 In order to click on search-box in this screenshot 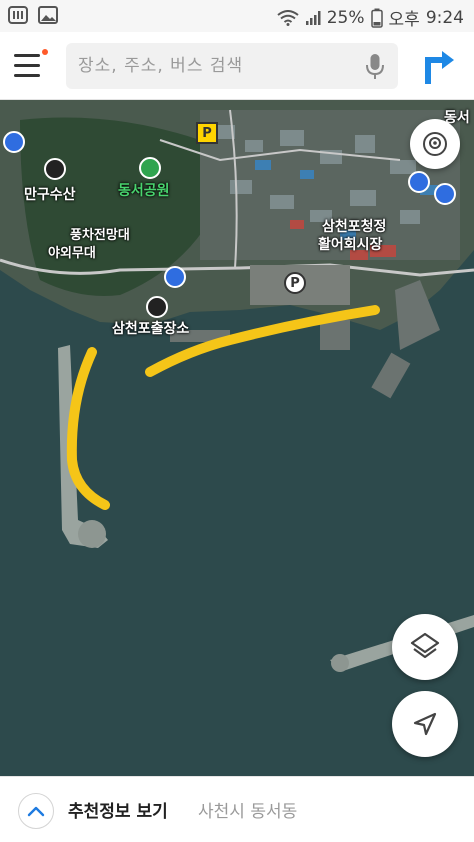, I will do `click(232, 66)`.